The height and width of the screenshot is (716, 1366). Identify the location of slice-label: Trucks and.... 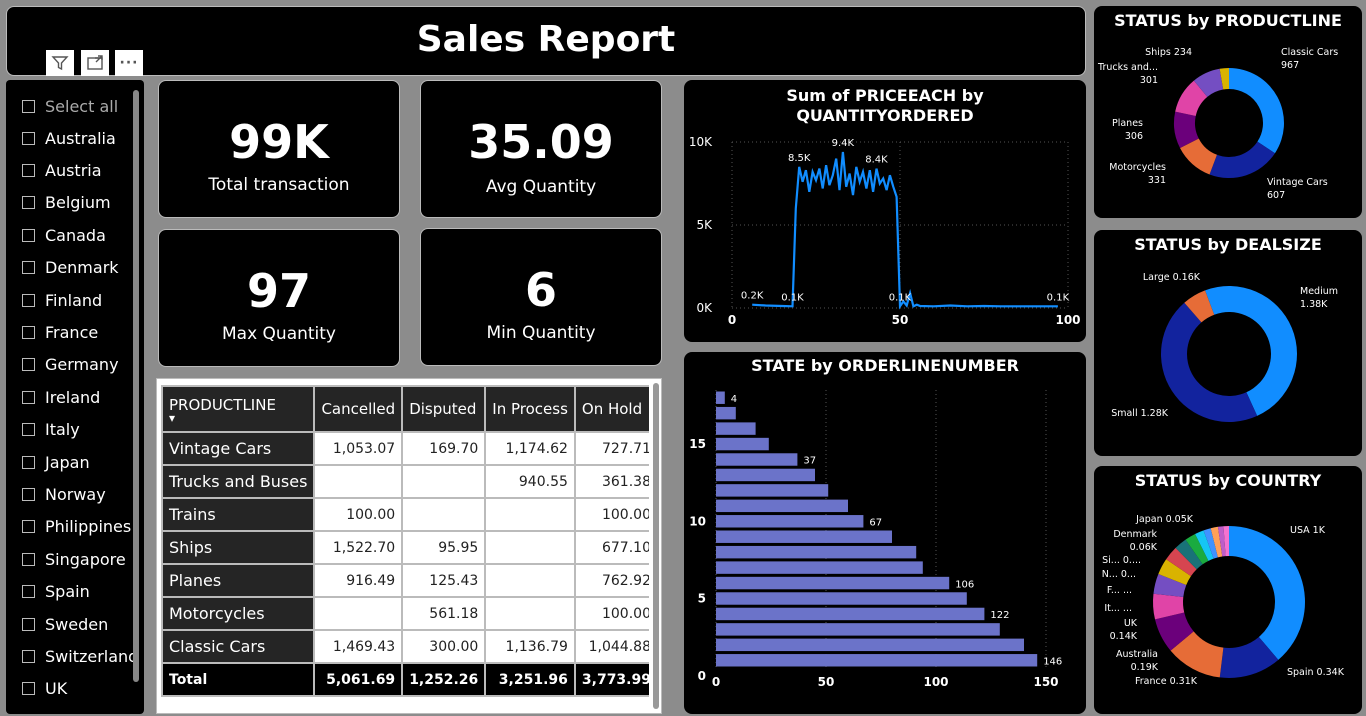
(1127, 67).